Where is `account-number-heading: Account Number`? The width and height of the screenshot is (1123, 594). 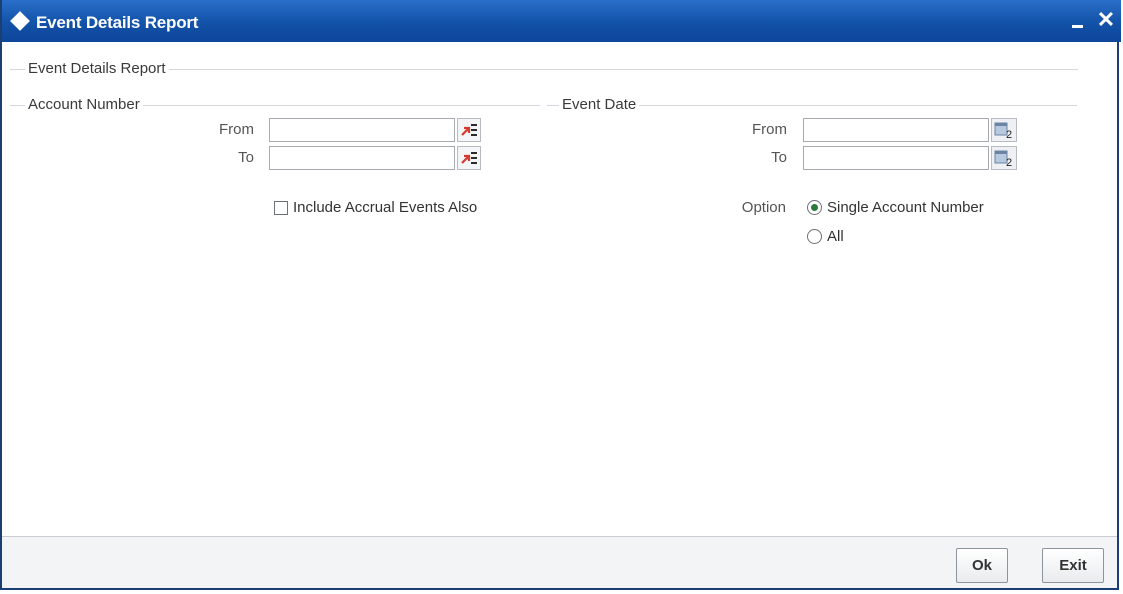 account-number-heading: Account Number is located at coordinates (84, 104).